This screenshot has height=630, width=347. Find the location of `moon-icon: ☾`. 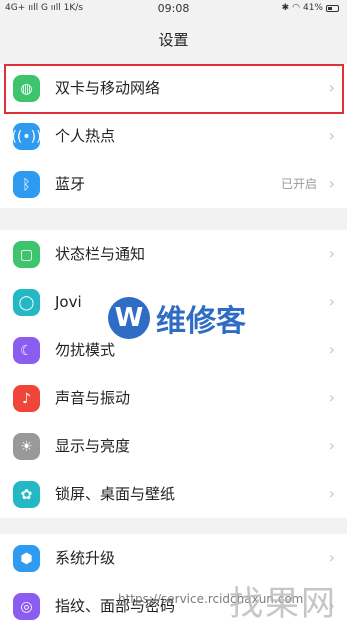

moon-icon: ☾ is located at coordinates (26, 350).